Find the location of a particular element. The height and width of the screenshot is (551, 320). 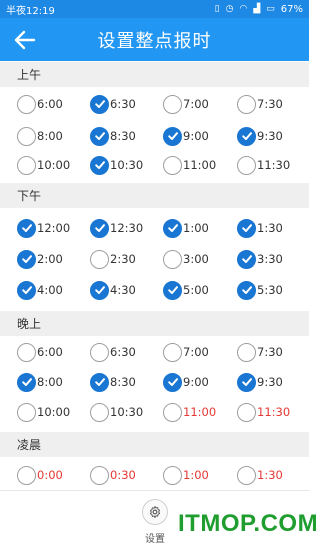

back-button is located at coordinates (25, 40).